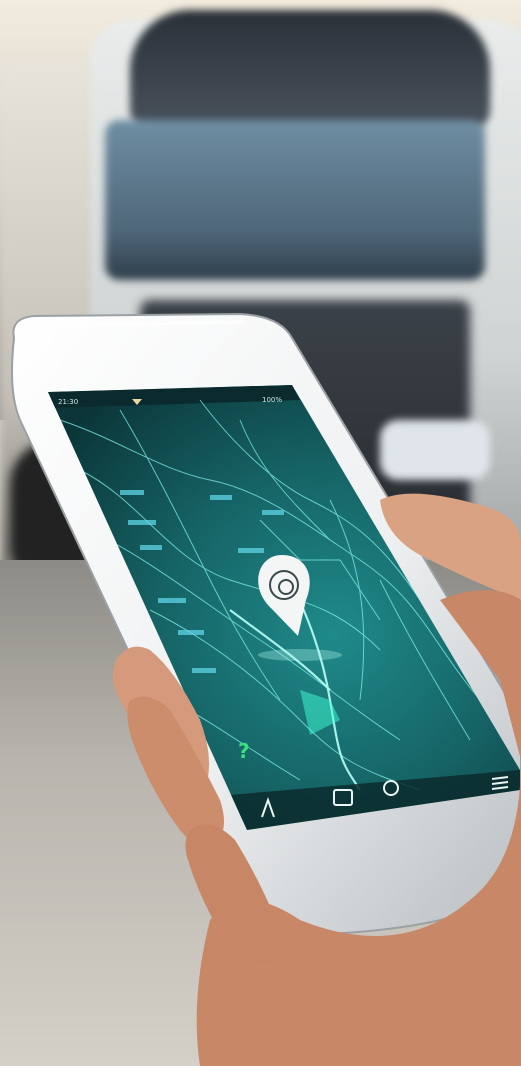  Describe the element at coordinates (68, 402) in the screenshot. I see `status-time: 21:30` at that location.